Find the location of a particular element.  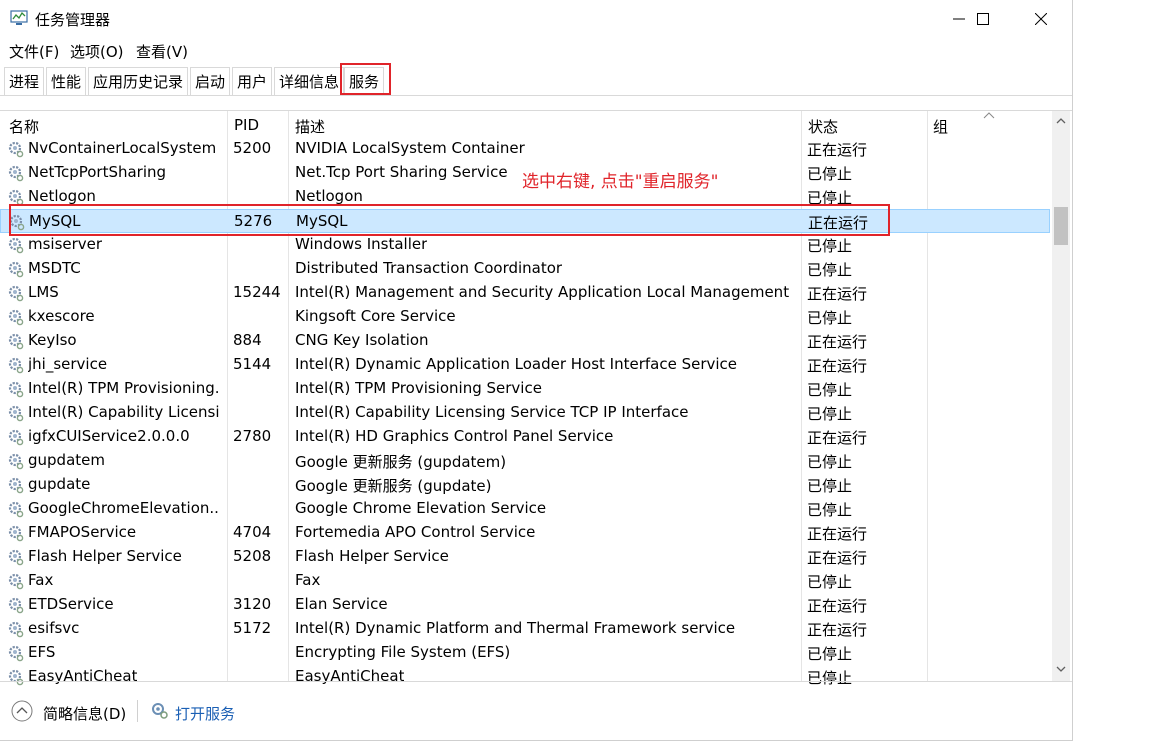

tab-users: 用户 is located at coordinates (252, 81).